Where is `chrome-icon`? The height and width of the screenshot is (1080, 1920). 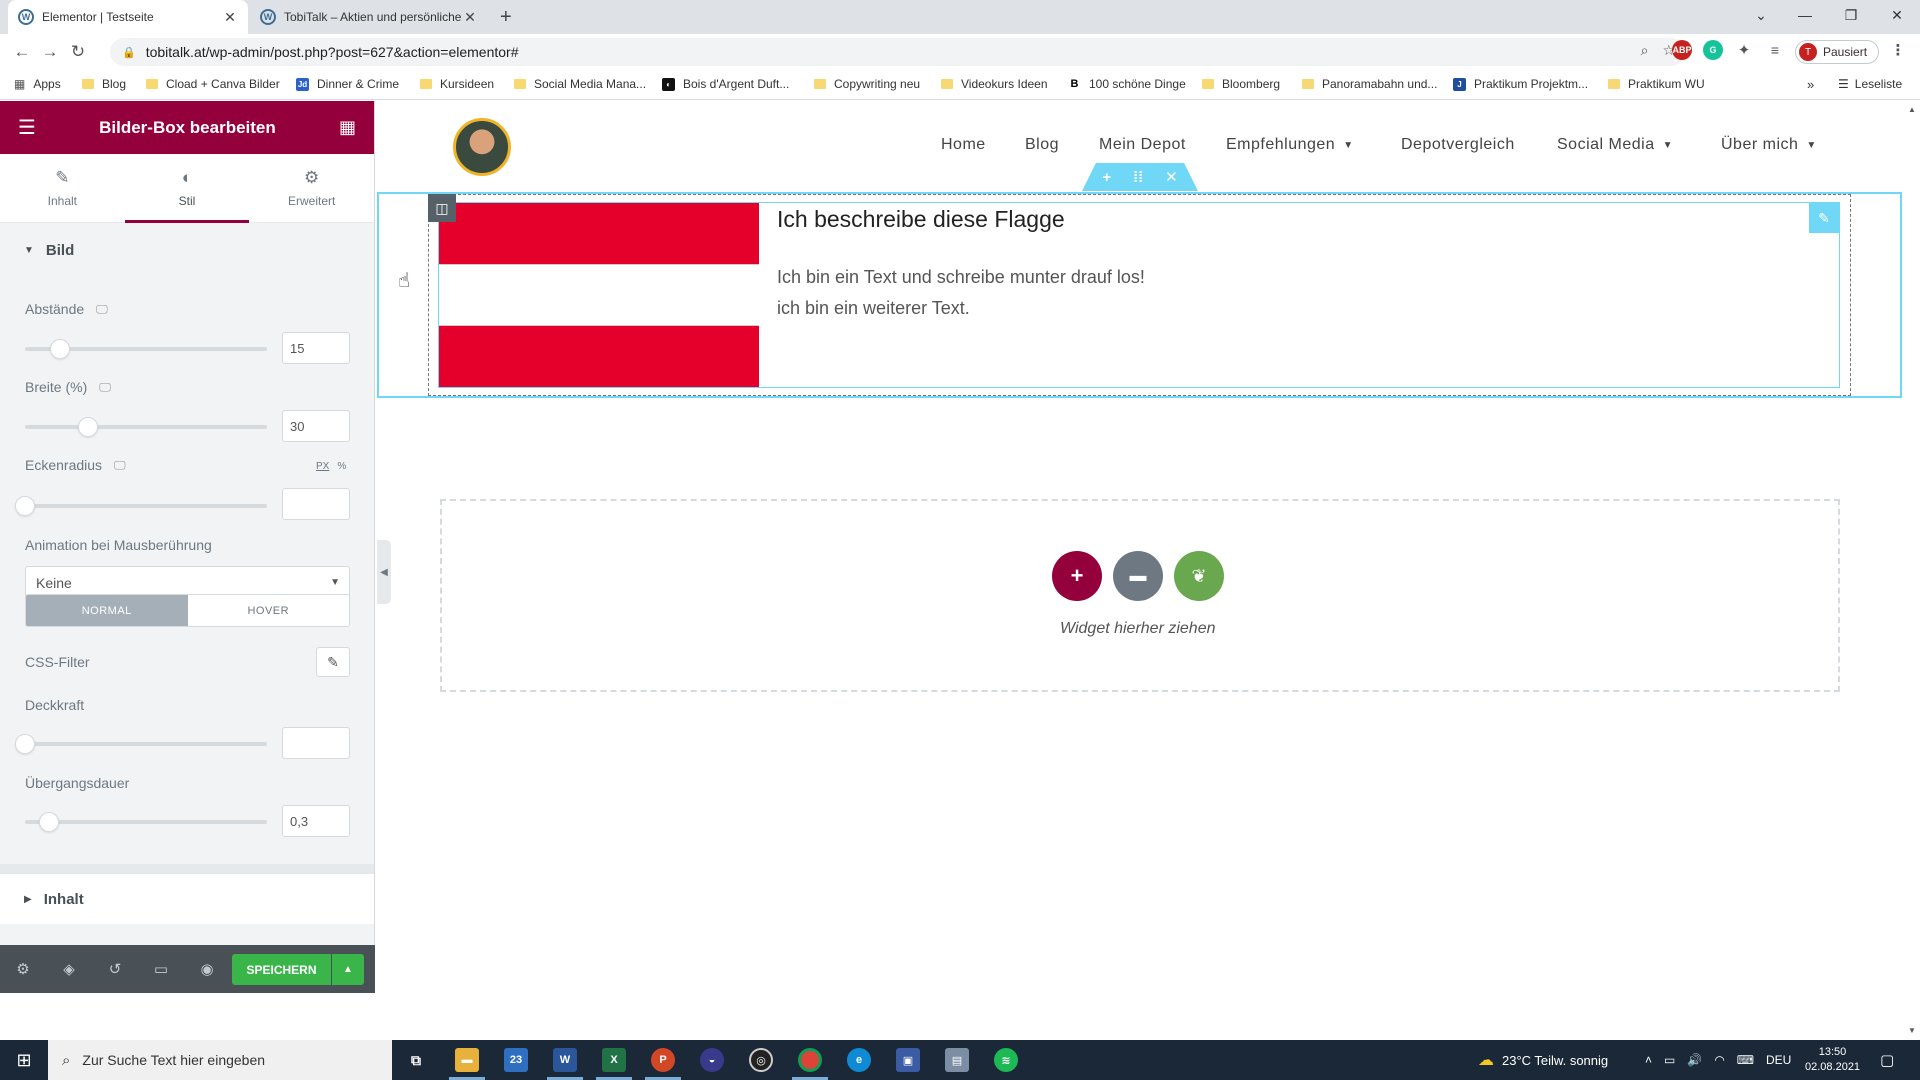 chrome-icon is located at coordinates (810, 1060).